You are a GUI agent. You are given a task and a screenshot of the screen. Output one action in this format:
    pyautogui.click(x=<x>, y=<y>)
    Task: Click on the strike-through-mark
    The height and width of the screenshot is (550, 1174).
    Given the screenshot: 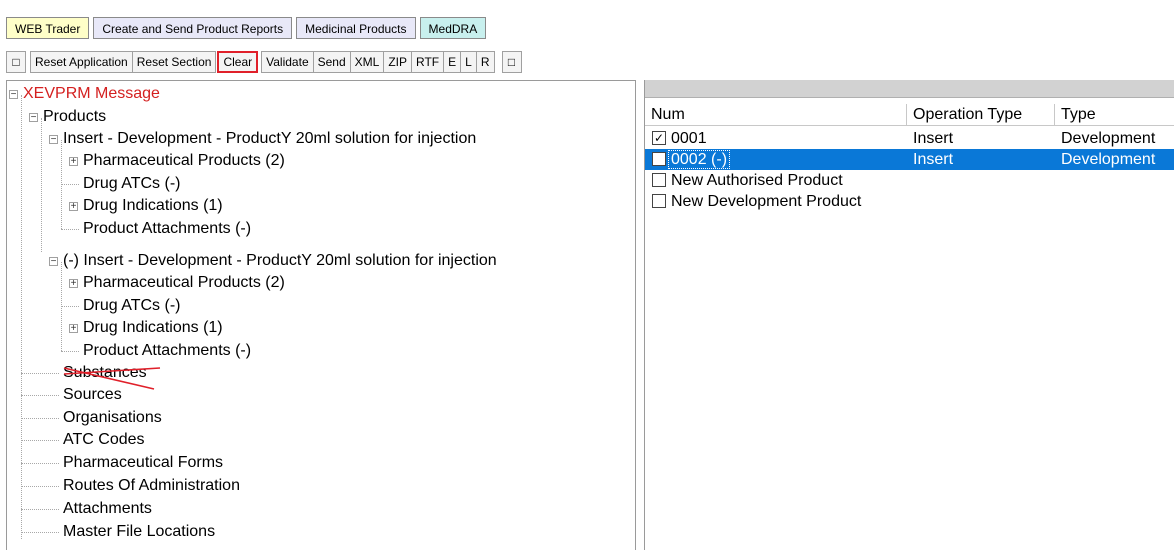 What is the action you would take?
    pyautogui.click(x=112, y=378)
    